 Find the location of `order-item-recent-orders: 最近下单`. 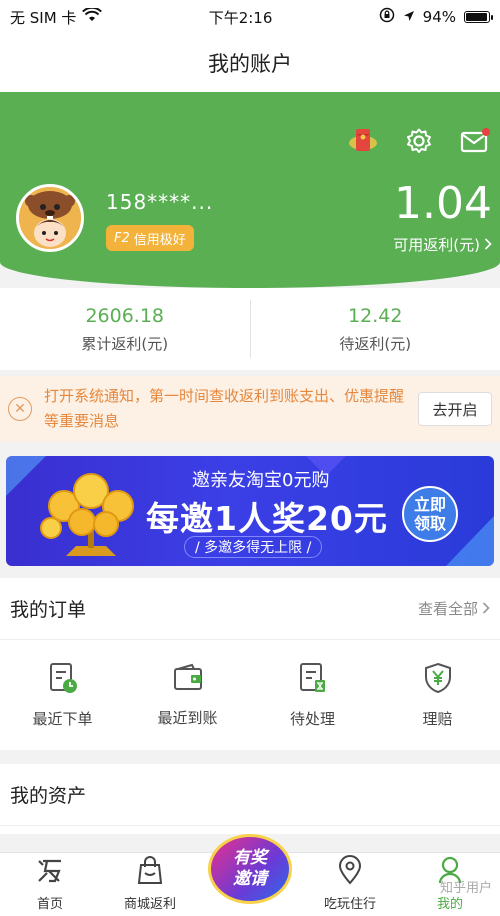

order-item-recent-orders: 最近下单 is located at coordinates (62, 695).